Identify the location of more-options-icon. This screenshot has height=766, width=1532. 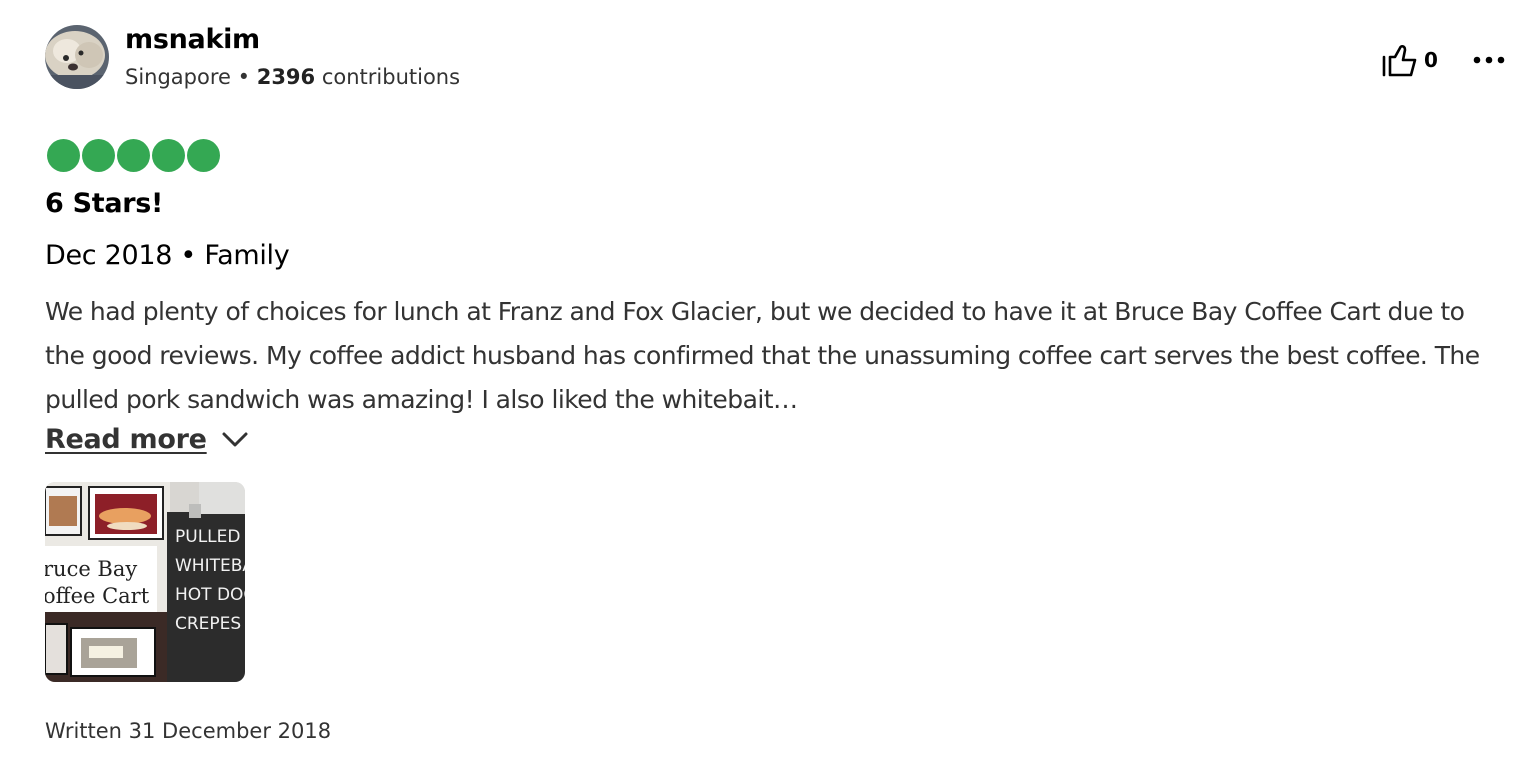
(1489, 60).